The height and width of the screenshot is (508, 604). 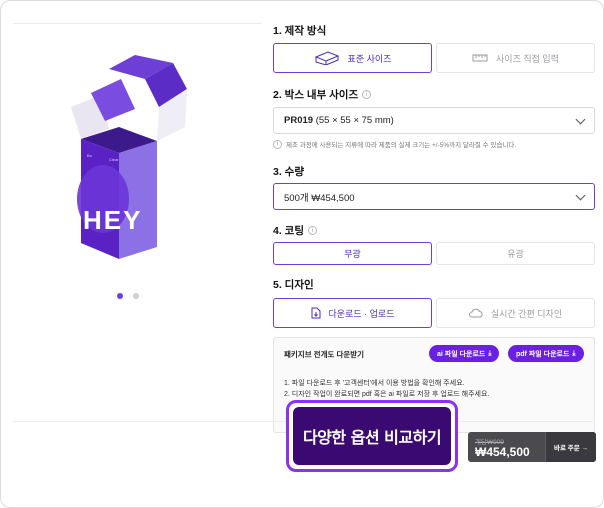 I want to click on box-brand-left: Bo, so click(x=90, y=155).